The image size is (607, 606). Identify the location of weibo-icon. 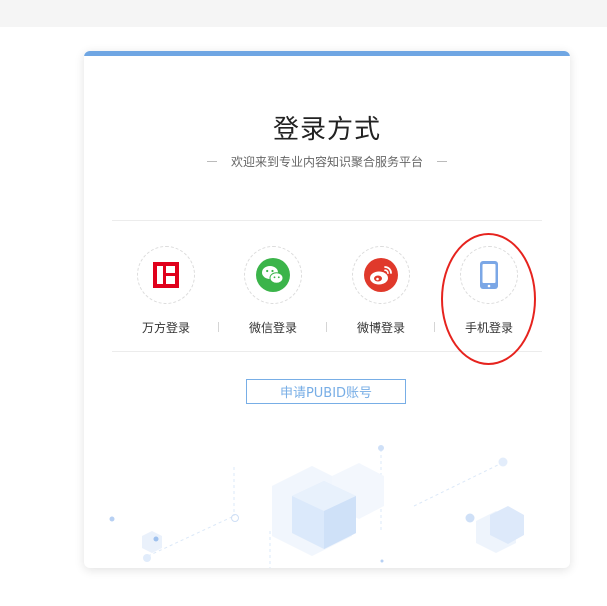
(381, 275).